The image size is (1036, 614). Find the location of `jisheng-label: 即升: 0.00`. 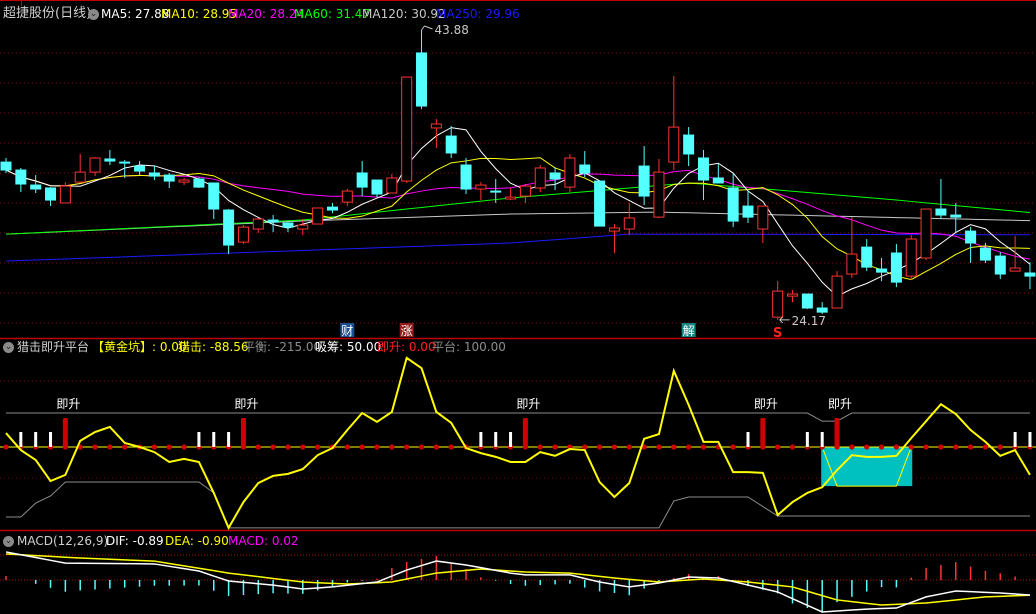

jisheng-label: 即升: 0.00 is located at coordinates (406, 347).